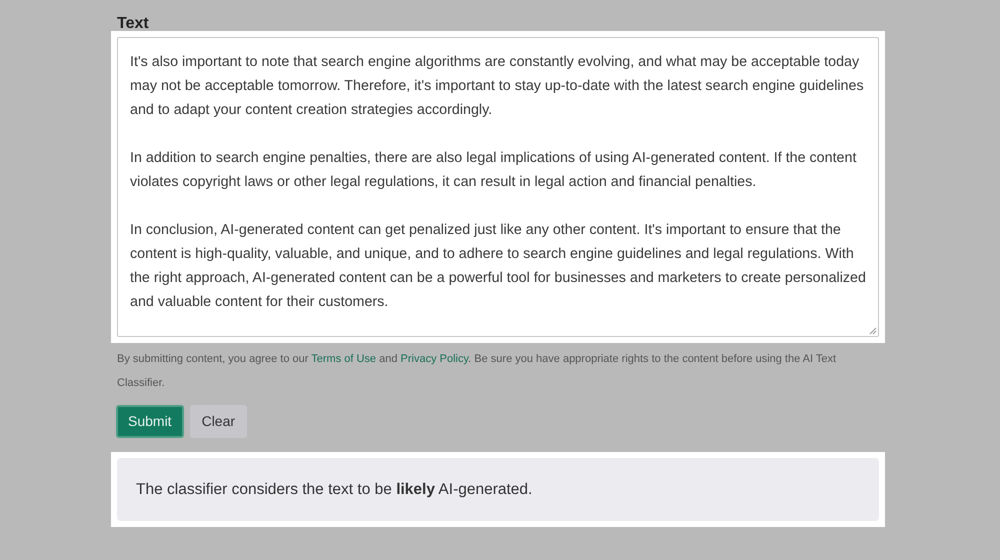 This screenshot has width=1000, height=560. Describe the element at coordinates (150, 421) in the screenshot. I see `submit-button: Submit` at that location.